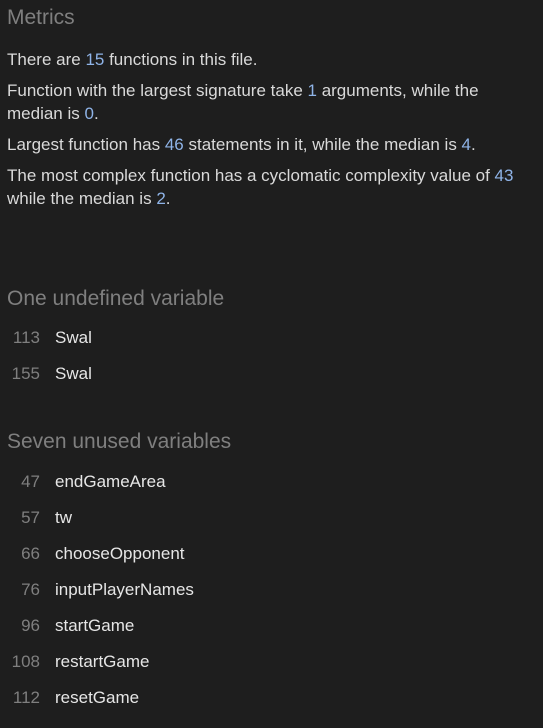  Describe the element at coordinates (124, 589) in the screenshot. I see `variable-name: inputPlayerNames` at that location.